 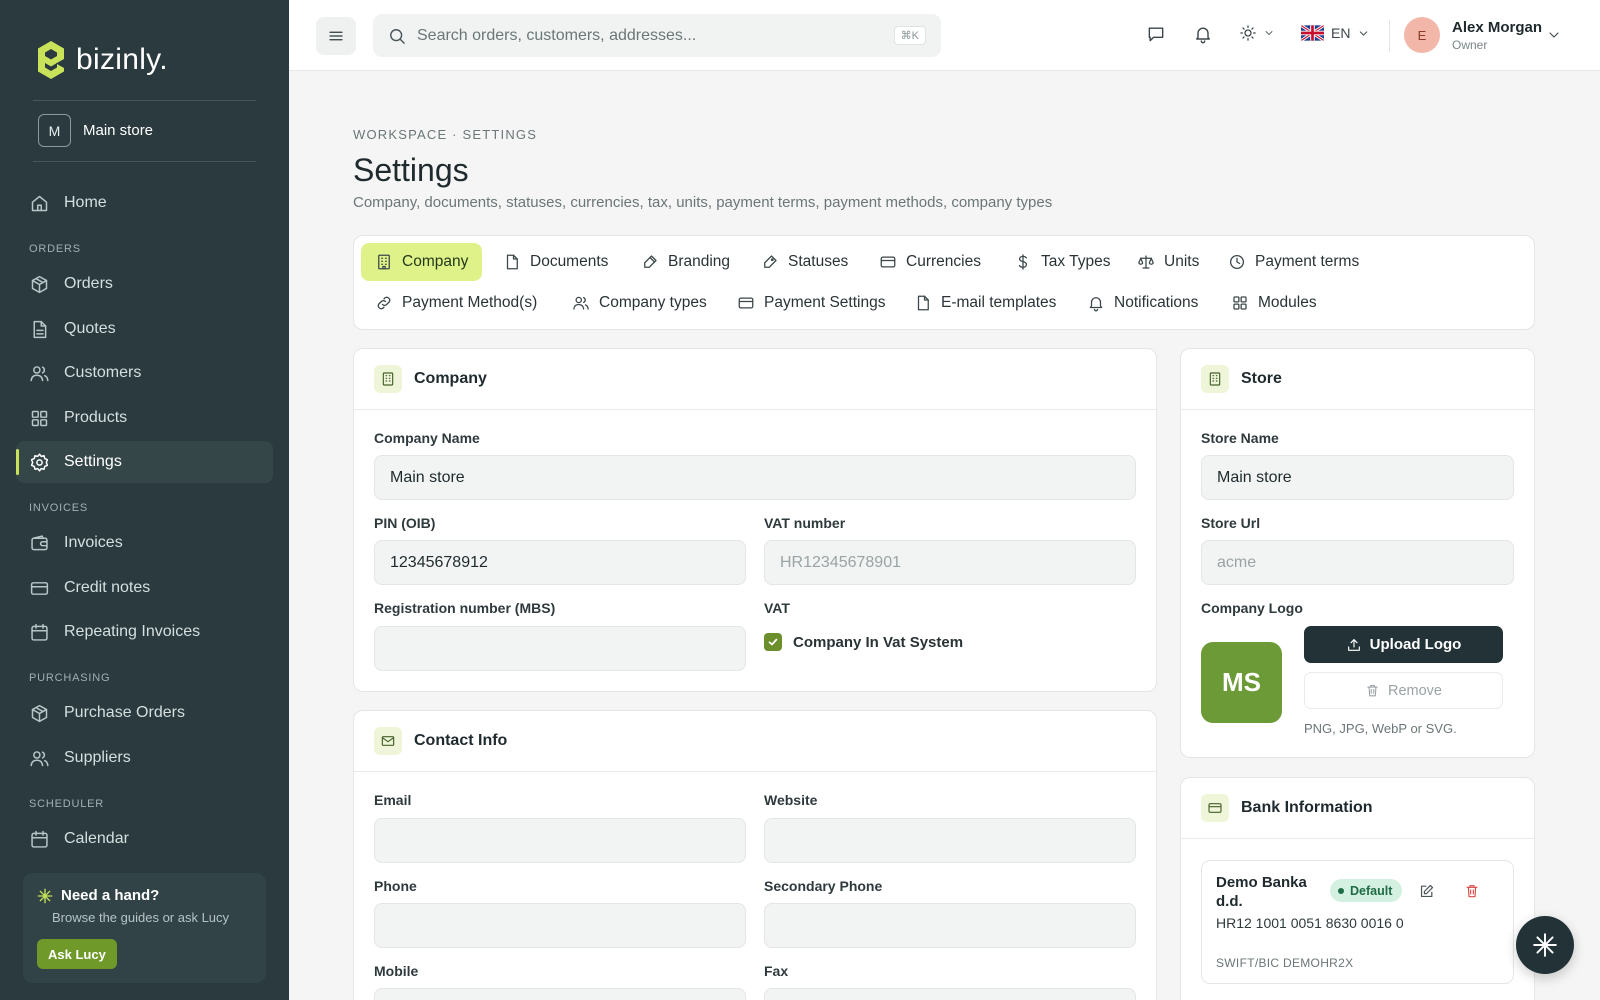 What do you see at coordinates (1203, 34) in the screenshot?
I see `notifications-button` at bounding box center [1203, 34].